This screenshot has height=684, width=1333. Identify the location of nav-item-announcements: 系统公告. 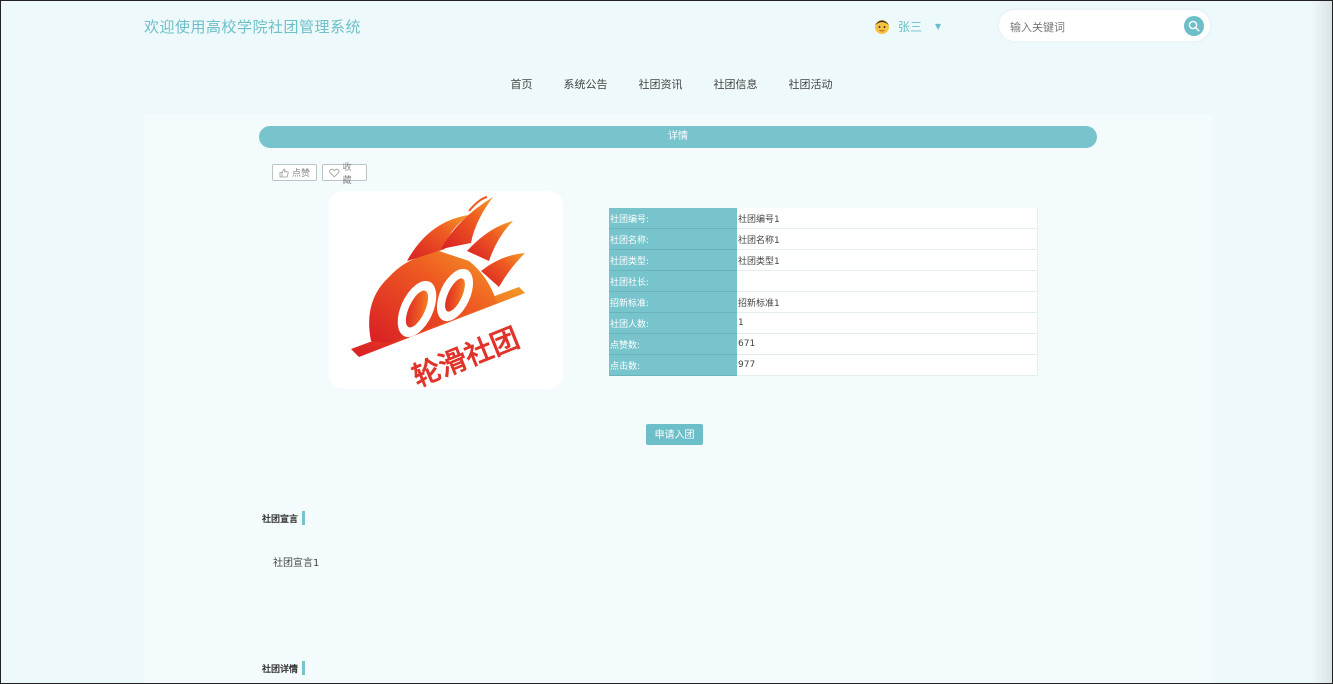
(586, 84).